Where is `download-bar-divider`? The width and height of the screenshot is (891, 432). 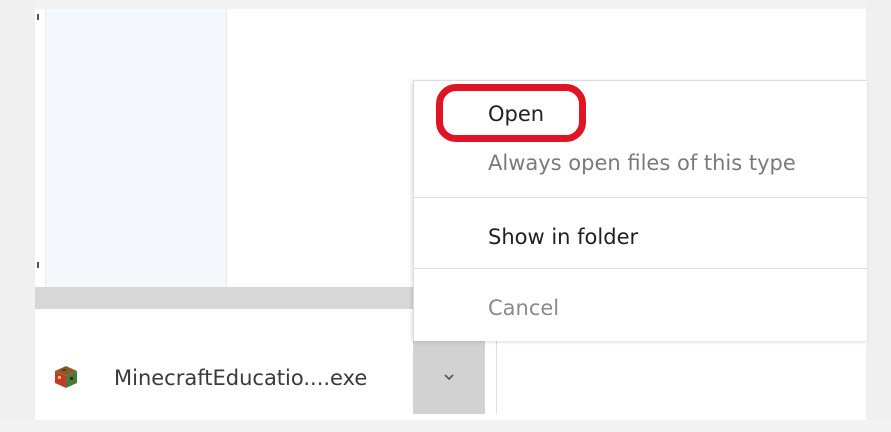 download-bar-divider is located at coordinates (496, 377).